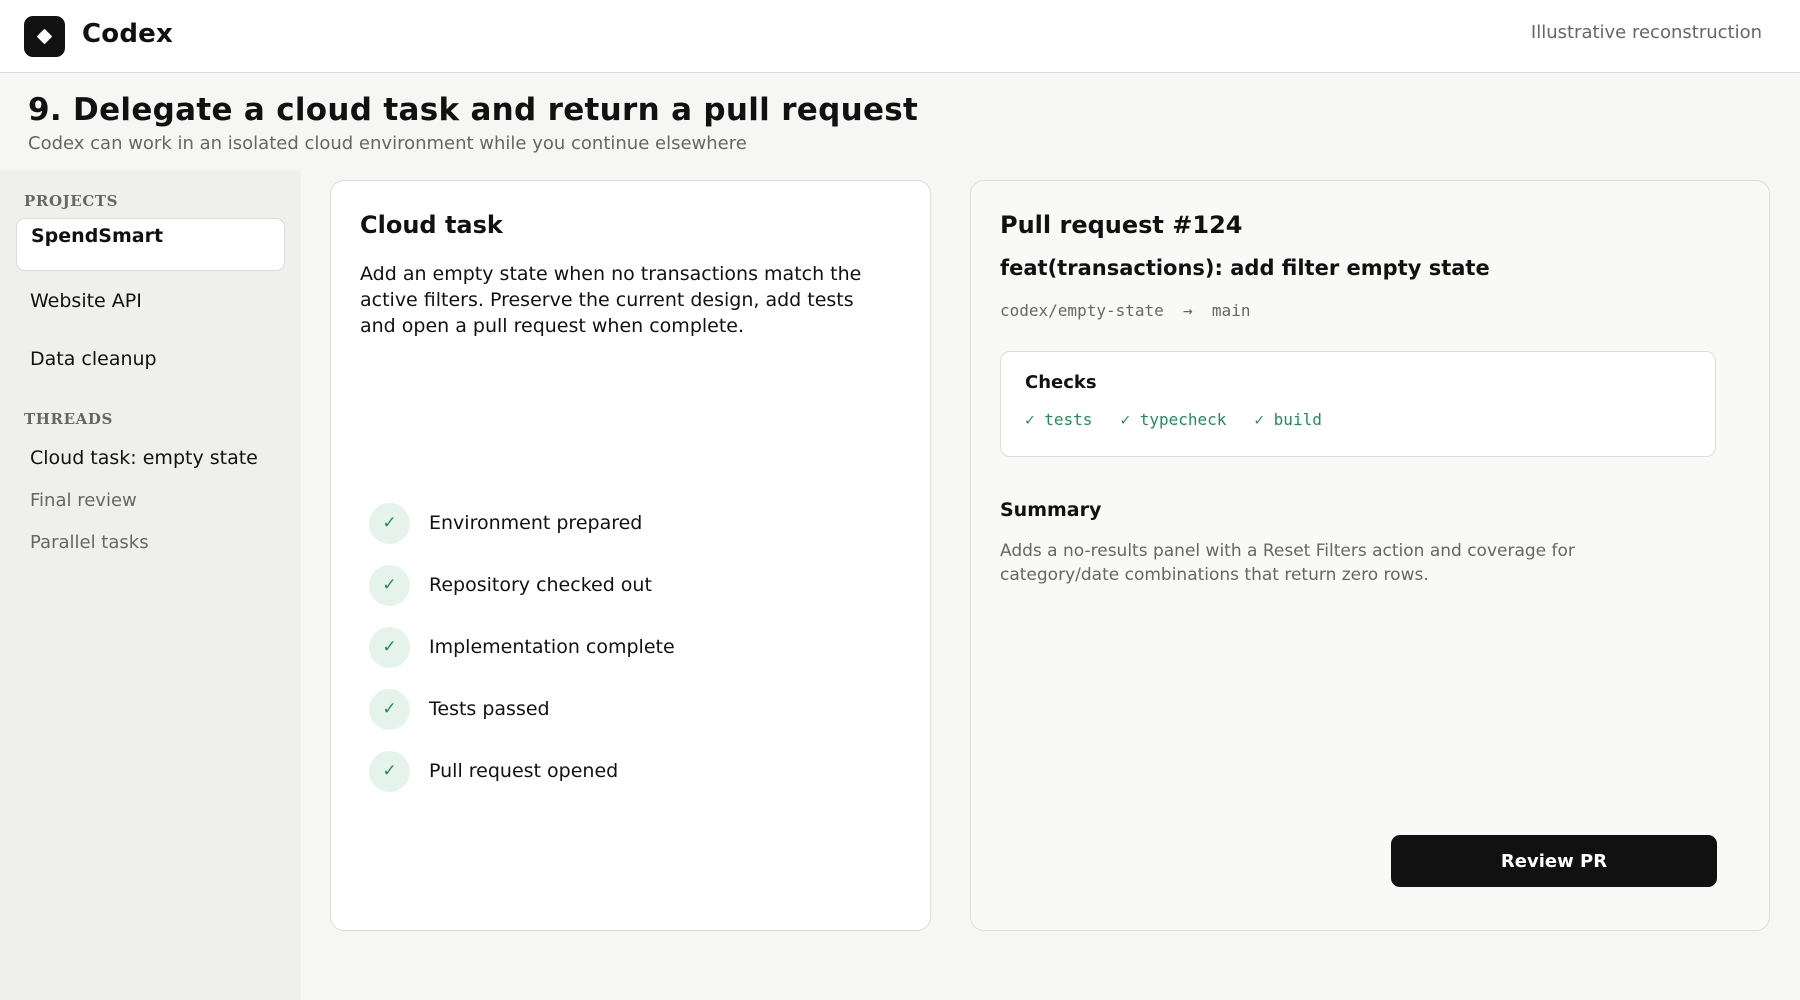 This screenshot has height=1000, width=1800. Describe the element at coordinates (144, 458) in the screenshot. I see `sidebar-item-label: Cloud task: empty state` at that location.